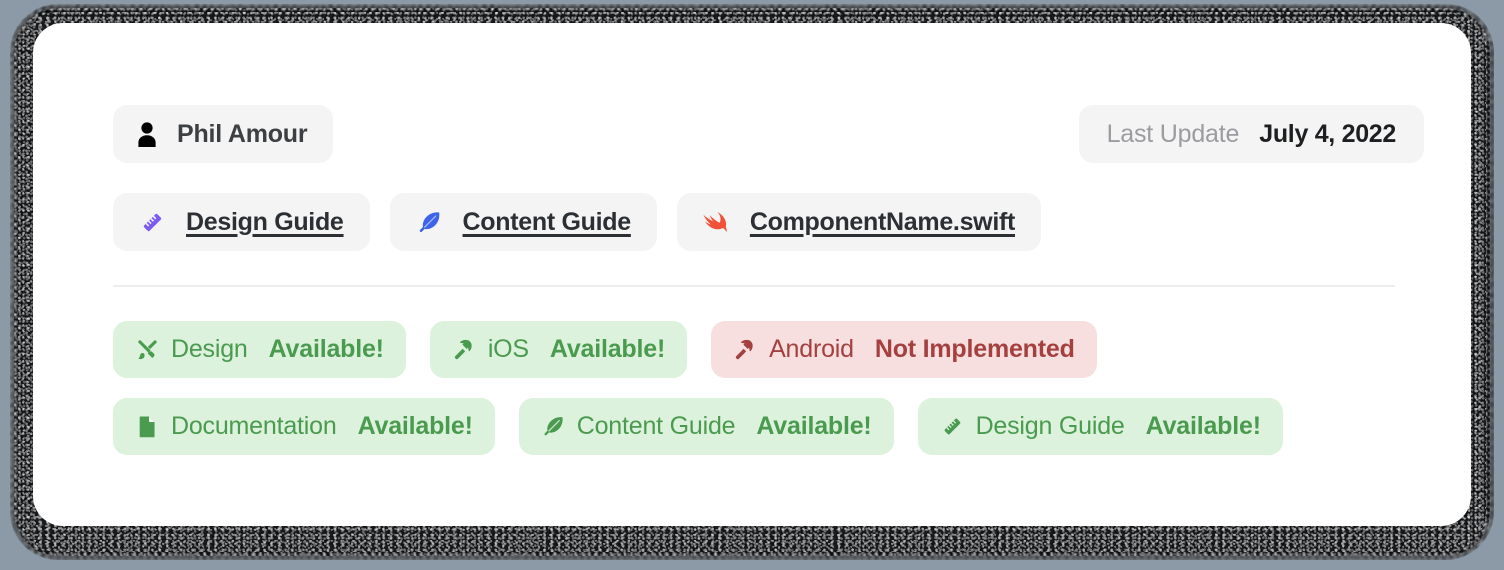 The height and width of the screenshot is (570, 1504). Describe the element at coordinates (1327, 133) in the screenshot. I see `last-update-value: July 4, 2022` at that location.